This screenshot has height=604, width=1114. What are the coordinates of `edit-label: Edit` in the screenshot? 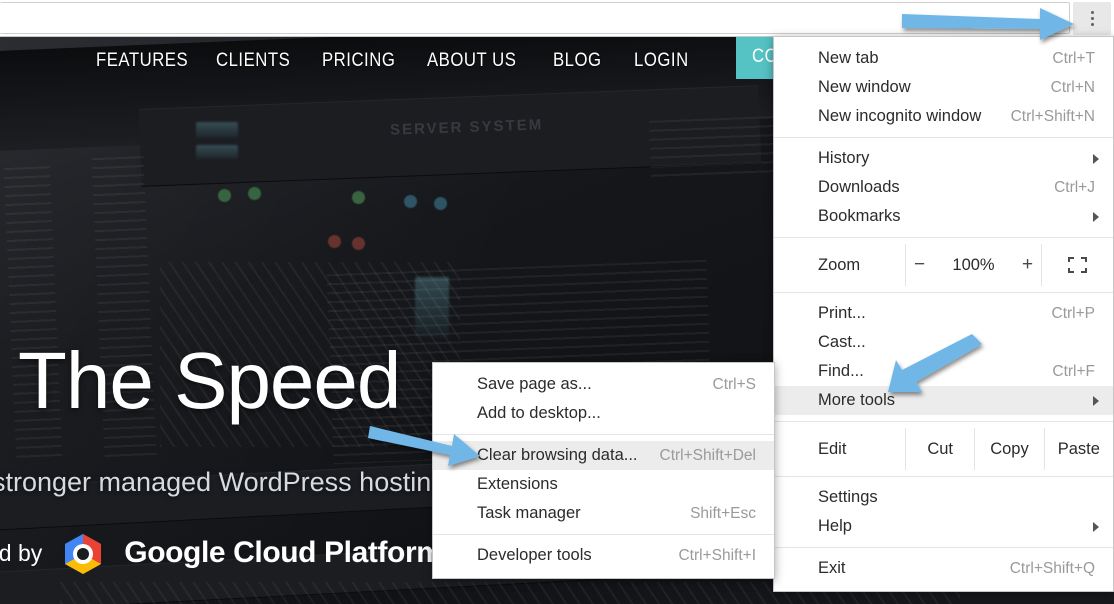 It's located at (832, 448).